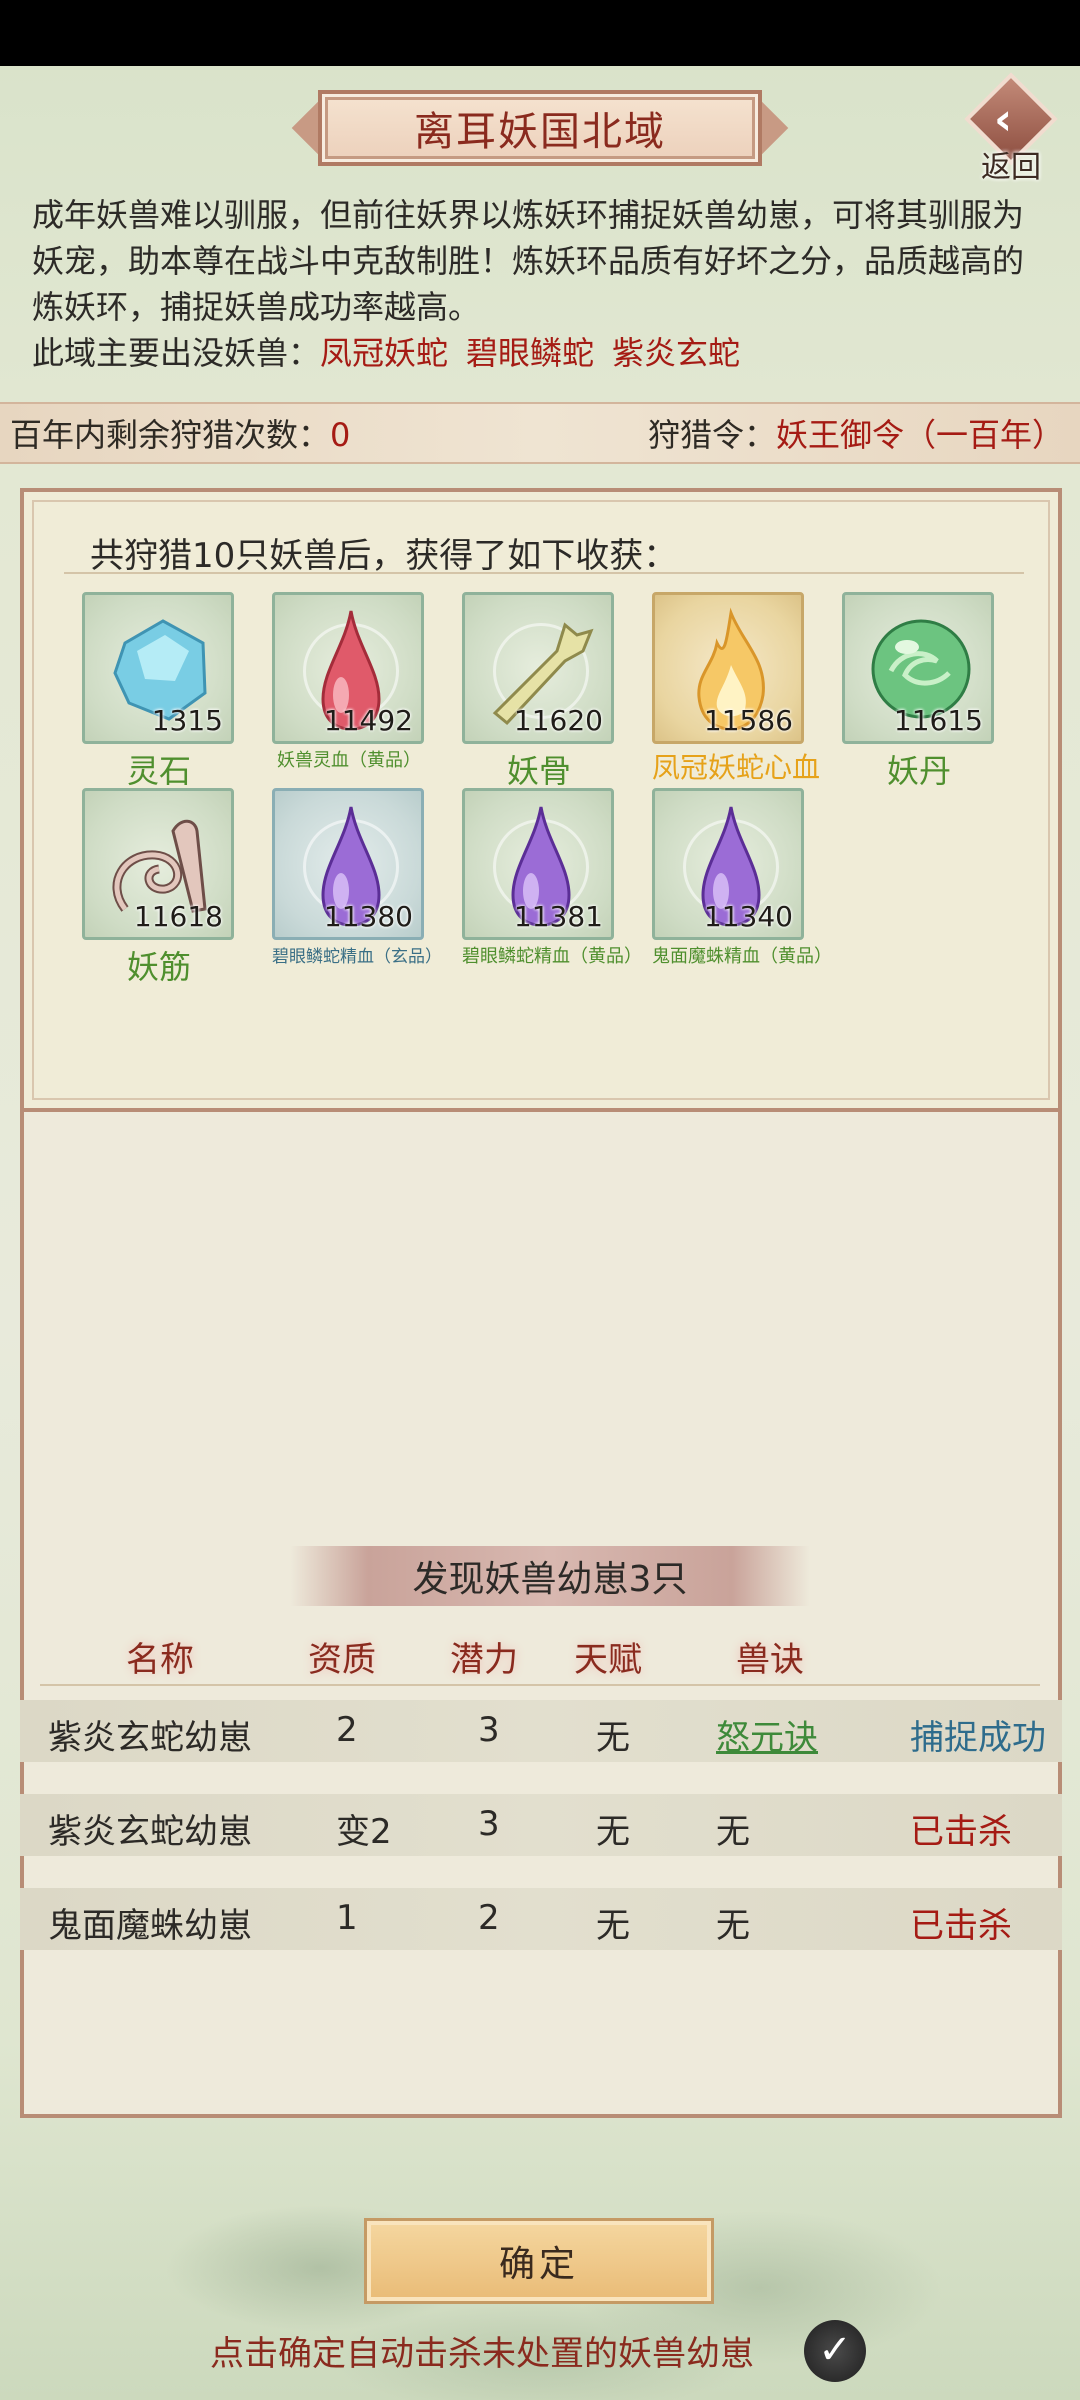 The image size is (1080, 2400). I want to click on cub-potential: 2, so click(489, 1918).